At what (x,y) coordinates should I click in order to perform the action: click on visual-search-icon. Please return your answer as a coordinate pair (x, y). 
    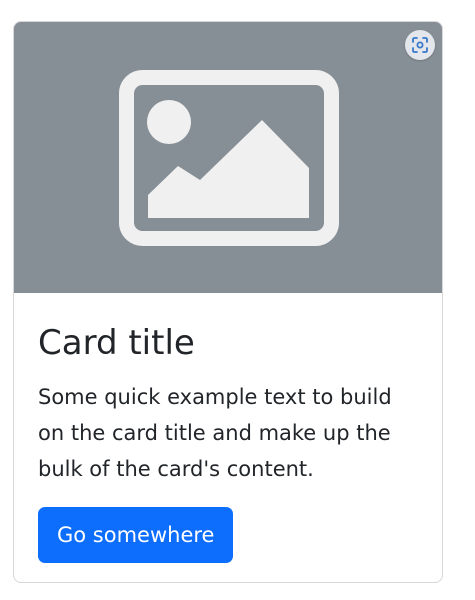
    Looking at the image, I should click on (420, 45).